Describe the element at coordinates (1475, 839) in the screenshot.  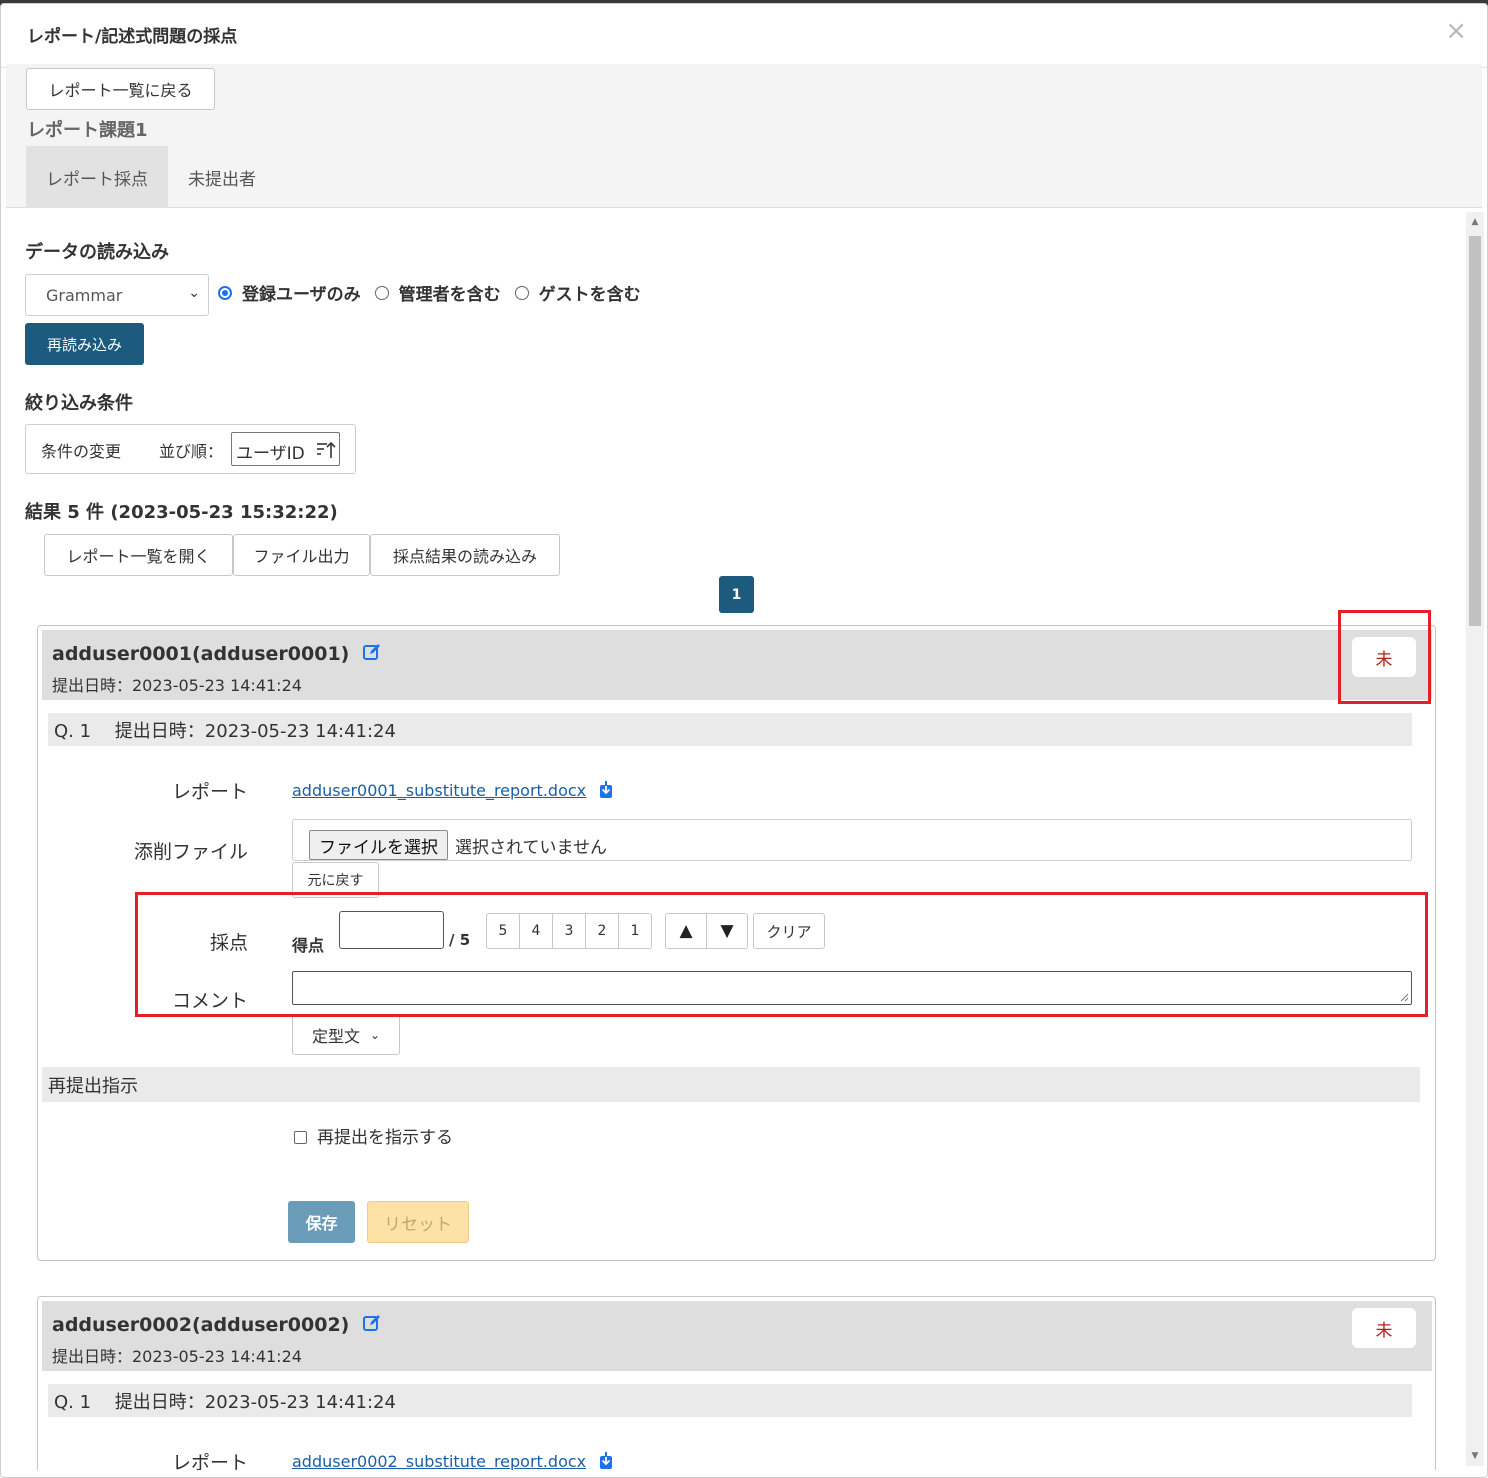
I see `scrollbar: ▲ ▼` at that location.